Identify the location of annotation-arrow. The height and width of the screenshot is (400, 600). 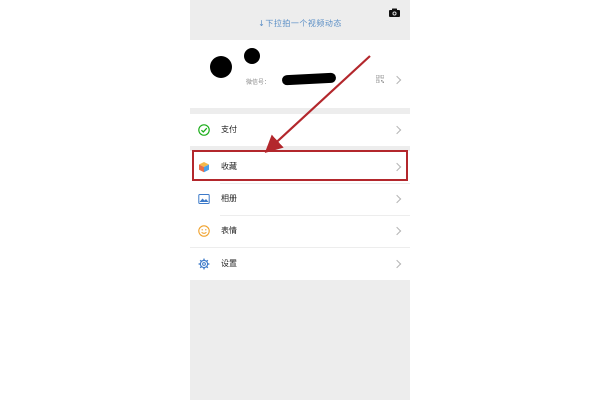
(317, 104).